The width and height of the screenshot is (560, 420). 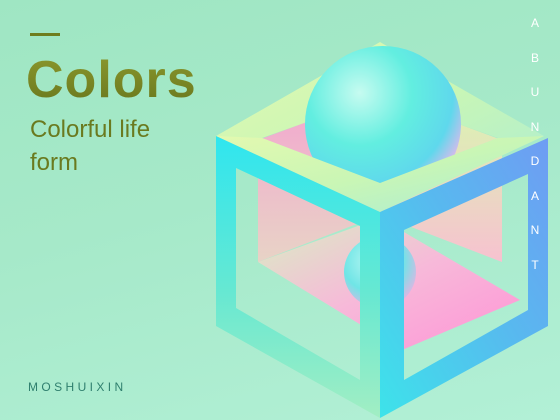 What do you see at coordinates (77, 387) in the screenshot?
I see `brand-name: MOSHUIXIN` at bounding box center [77, 387].